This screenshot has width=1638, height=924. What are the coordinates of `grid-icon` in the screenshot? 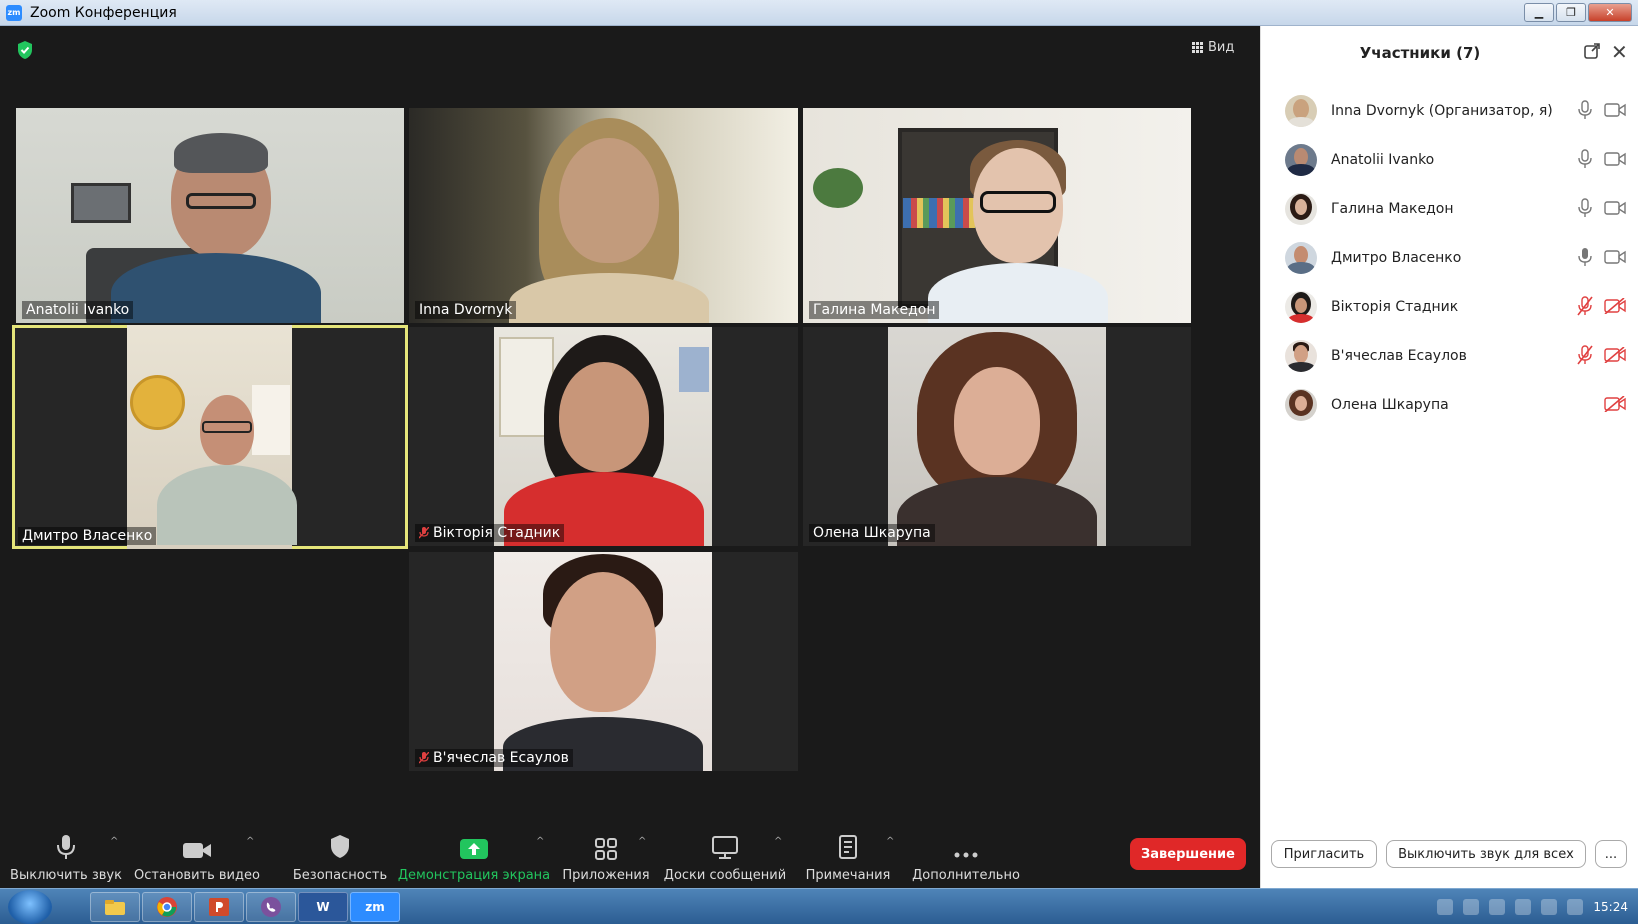 It's located at (1197, 47).